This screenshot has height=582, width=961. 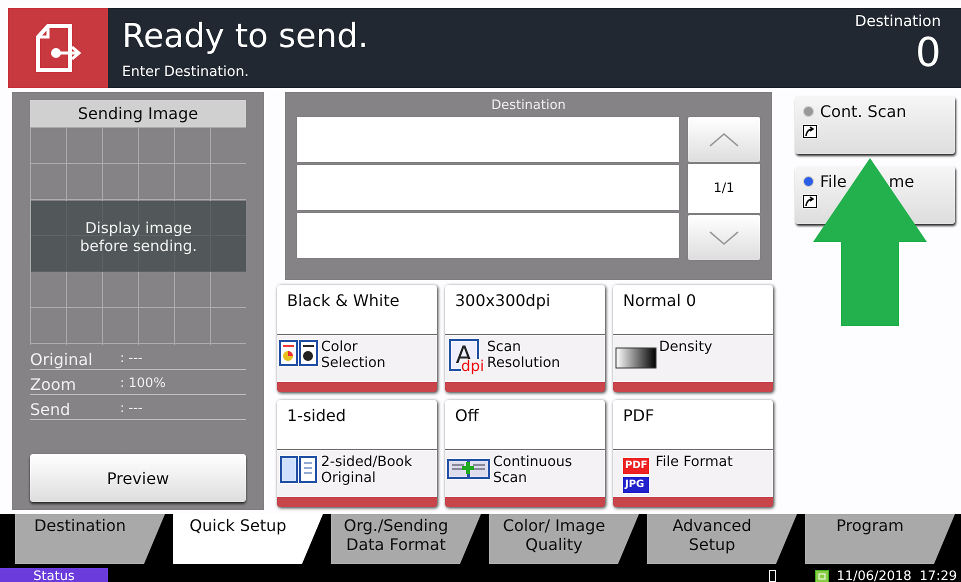 What do you see at coordinates (533, 470) in the screenshot?
I see `function-label: Continuous Scan` at bounding box center [533, 470].